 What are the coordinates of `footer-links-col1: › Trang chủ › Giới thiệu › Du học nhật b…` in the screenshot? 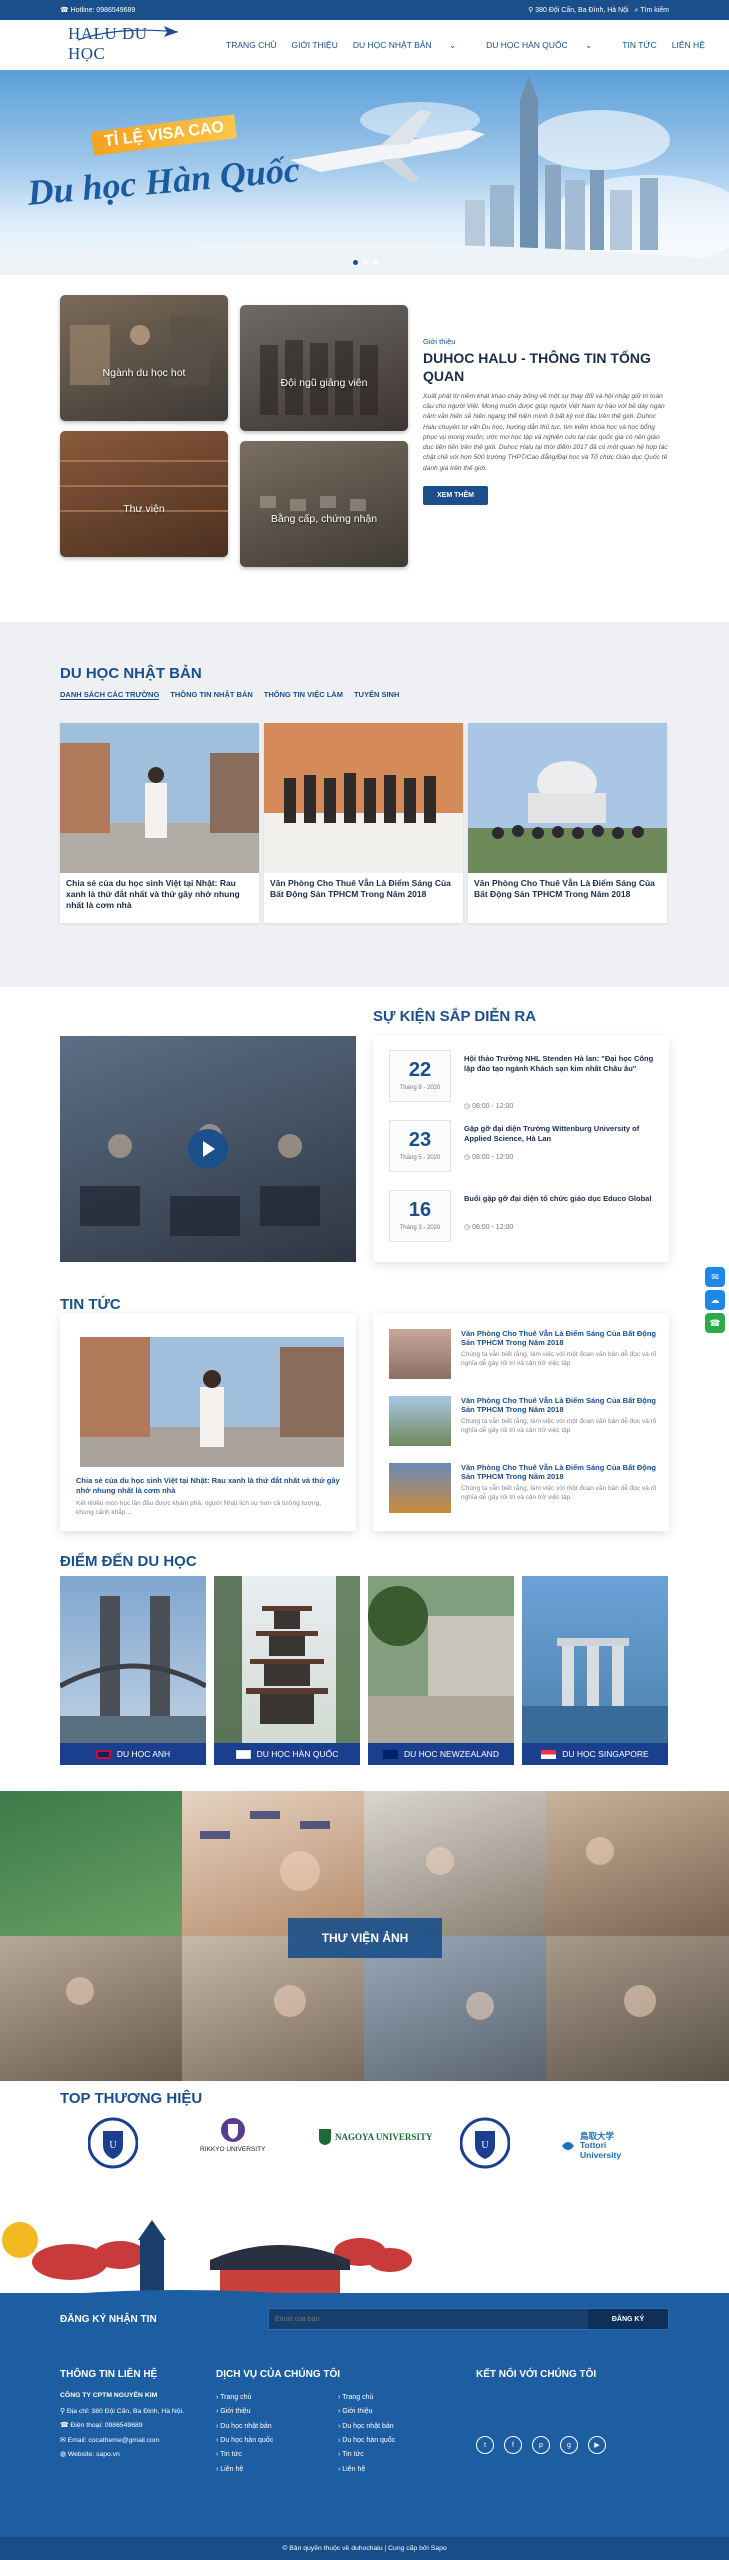 It's located at (244, 2434).